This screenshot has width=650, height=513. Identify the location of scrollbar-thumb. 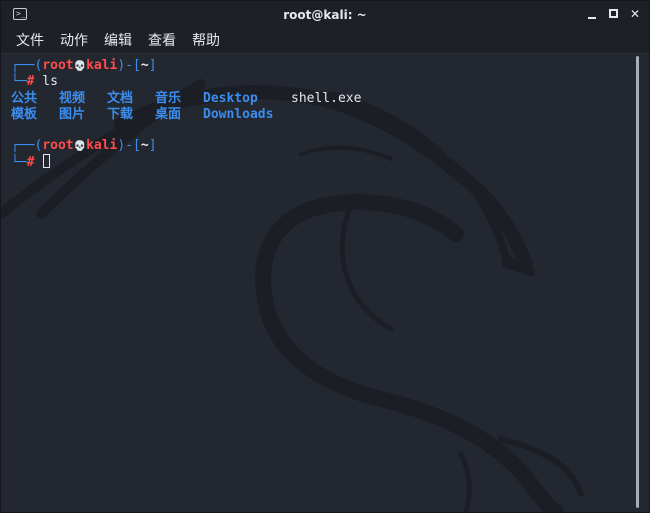
(637, 282).